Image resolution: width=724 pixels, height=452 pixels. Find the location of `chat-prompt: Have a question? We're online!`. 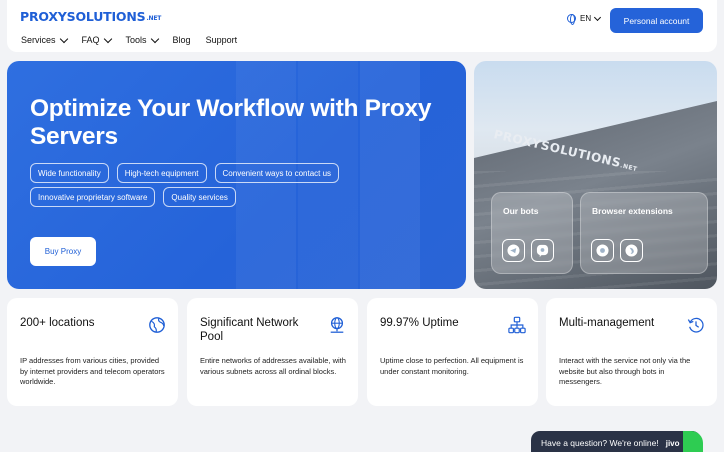

chat-prompt: Have a question? We're online! is located at coordinates (600, 443).